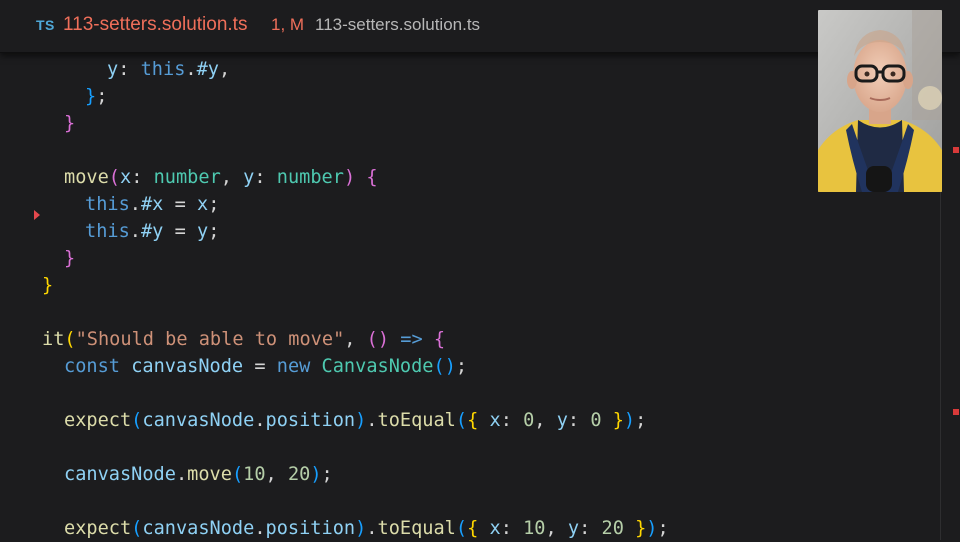 This screenshot has height=542, width=960. I want to click on presenter-video-image, so click(880, 101).